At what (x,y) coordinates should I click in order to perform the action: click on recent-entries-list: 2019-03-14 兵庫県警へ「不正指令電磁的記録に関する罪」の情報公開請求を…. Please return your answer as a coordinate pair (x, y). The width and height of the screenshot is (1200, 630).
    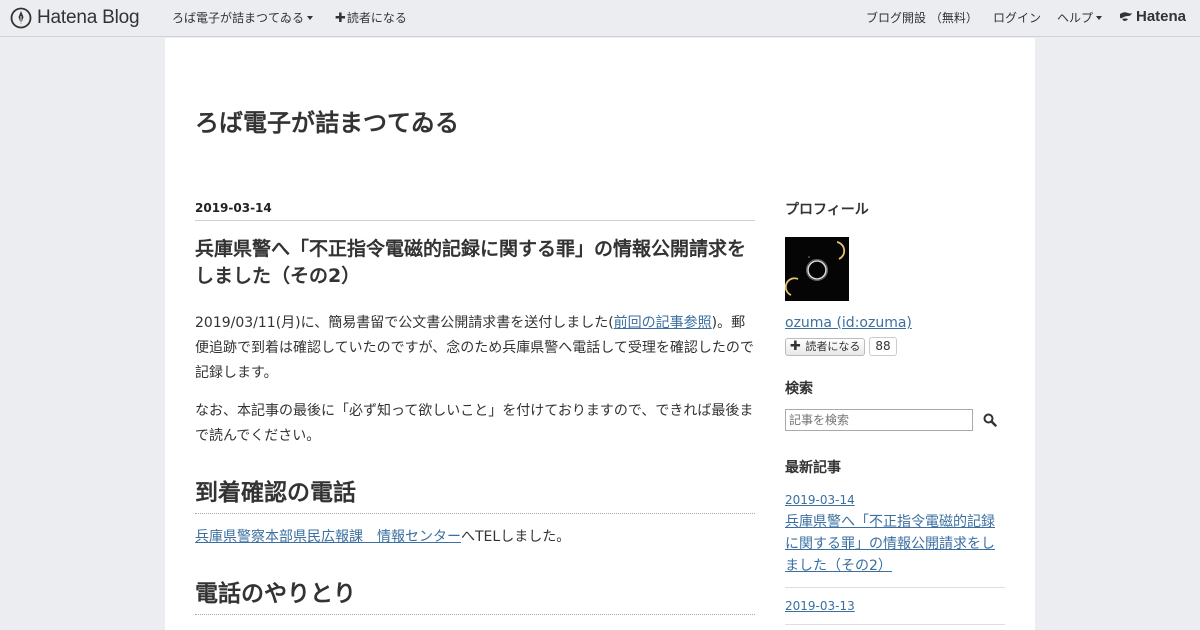
    Looking at the image, I should click on (895, 558).